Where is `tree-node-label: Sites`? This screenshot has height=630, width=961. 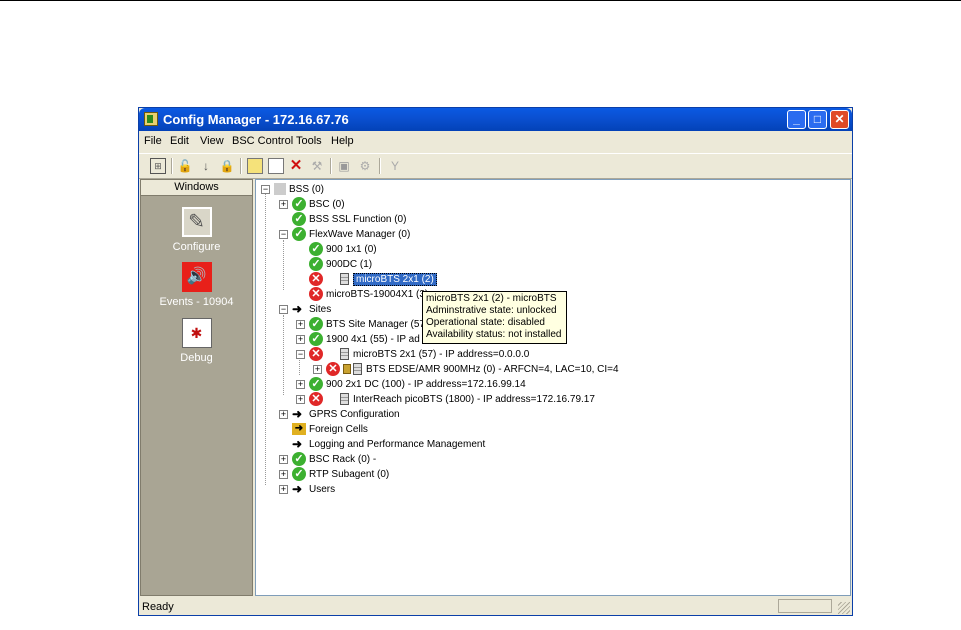 tree-node-label: Sites is located at coordinates (320, 310).